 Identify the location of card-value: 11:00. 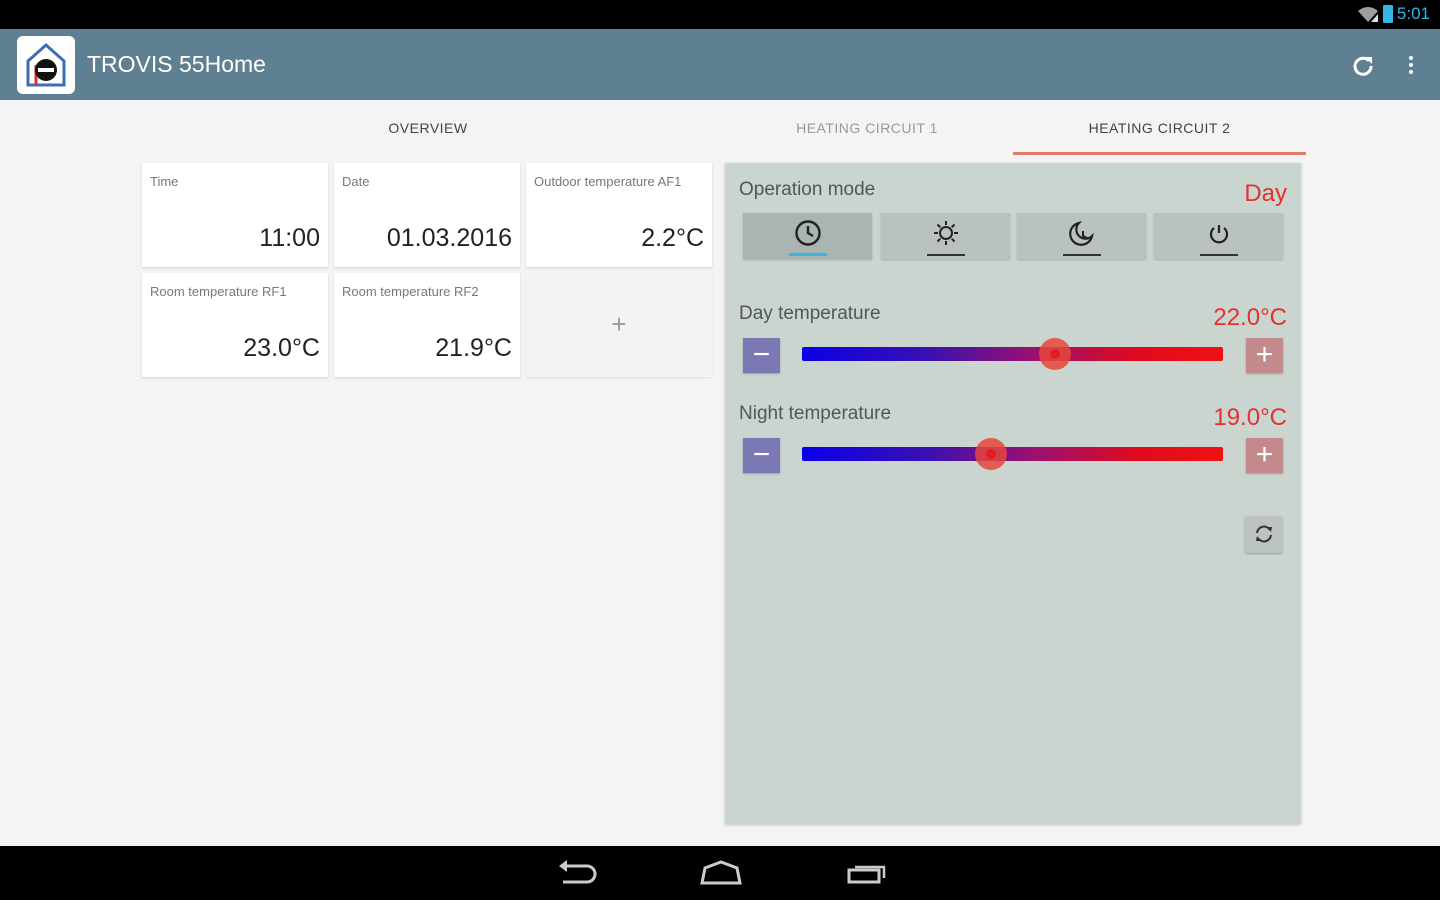
(289, 238).